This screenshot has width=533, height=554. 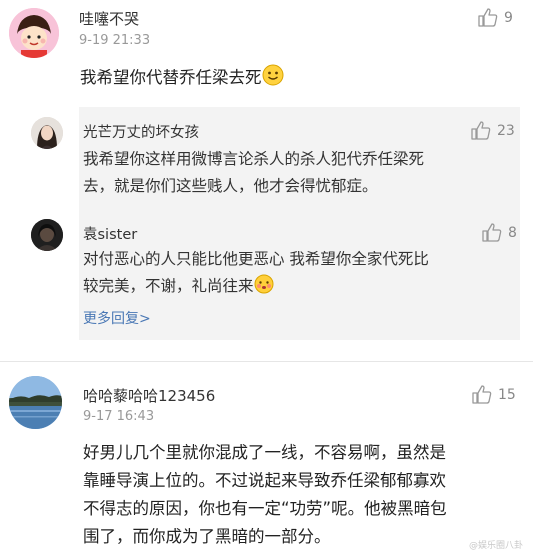 What do you see at coordinates (110, 233) in the screenshot?
I see `reply-username: 袁sister` at bounding box center [110, 233].